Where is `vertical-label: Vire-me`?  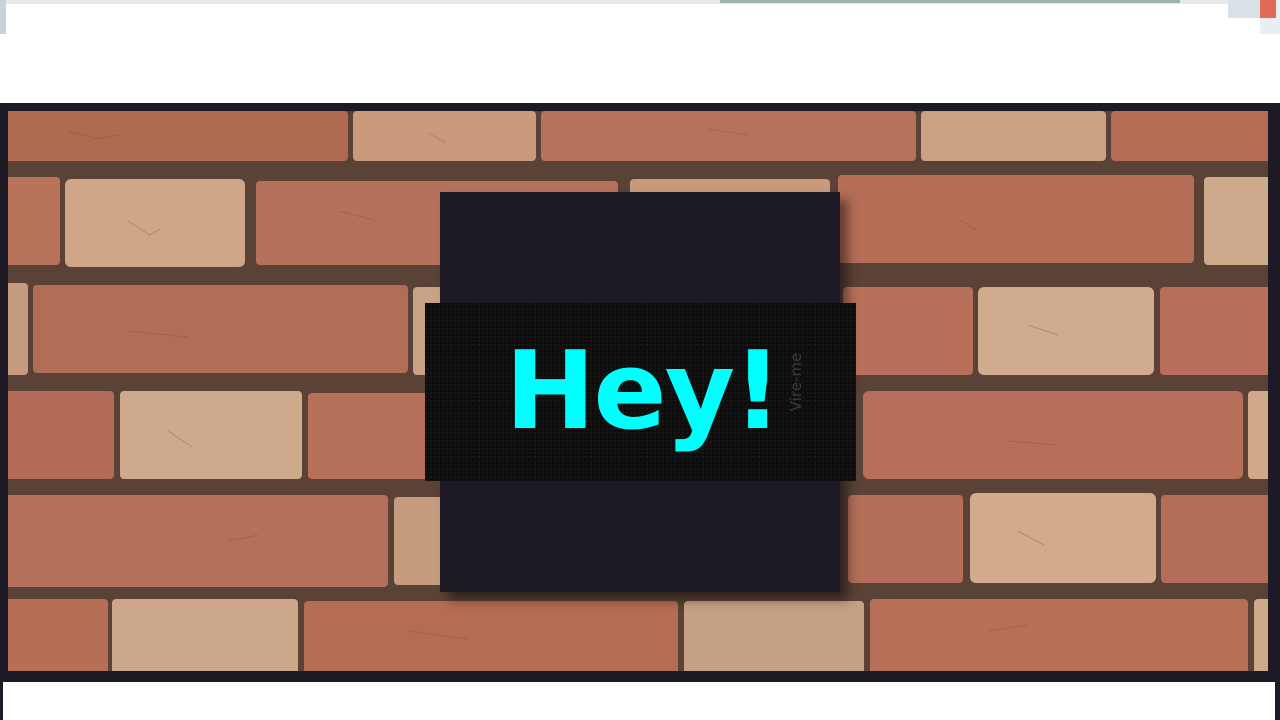
vertical-label: Vire-me is located at coordinates (796, 382).